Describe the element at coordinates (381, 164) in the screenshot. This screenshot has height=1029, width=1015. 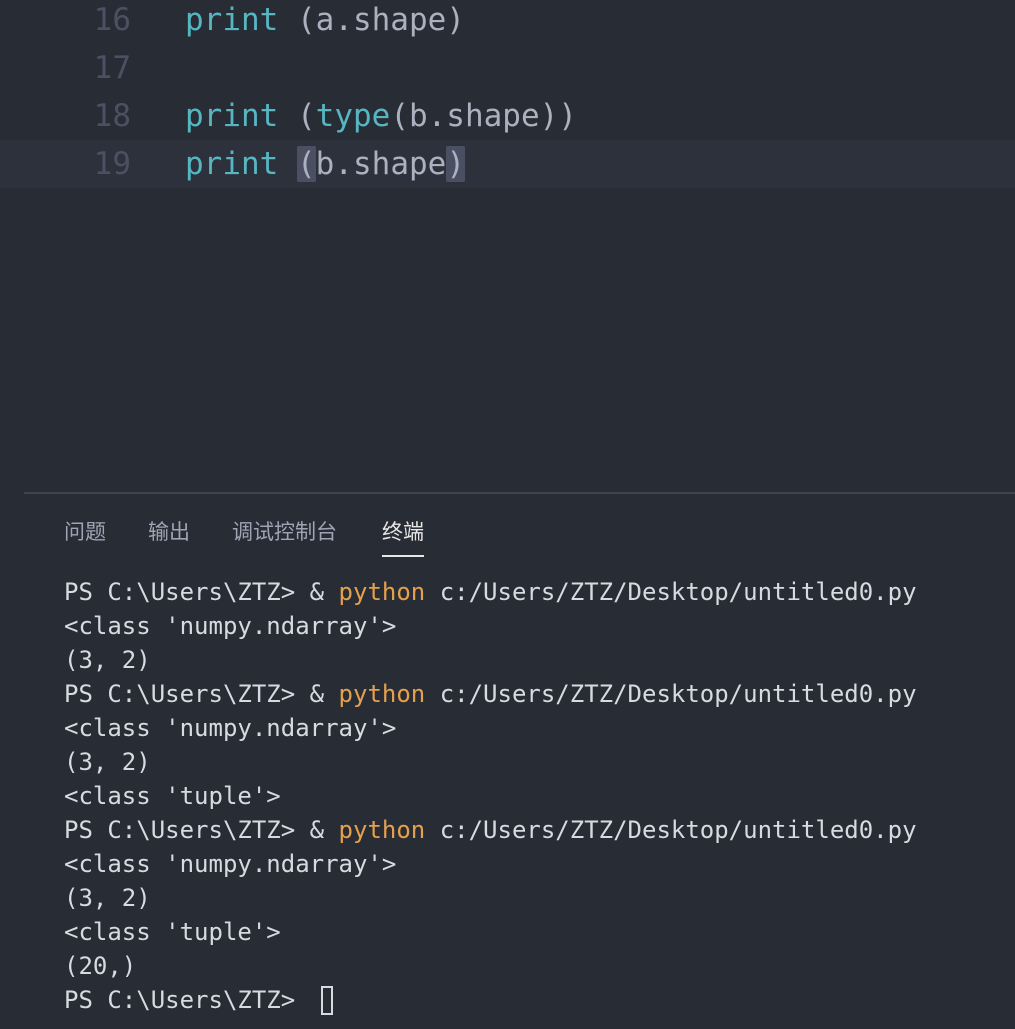
I see `code-token: b.shape` at that location.